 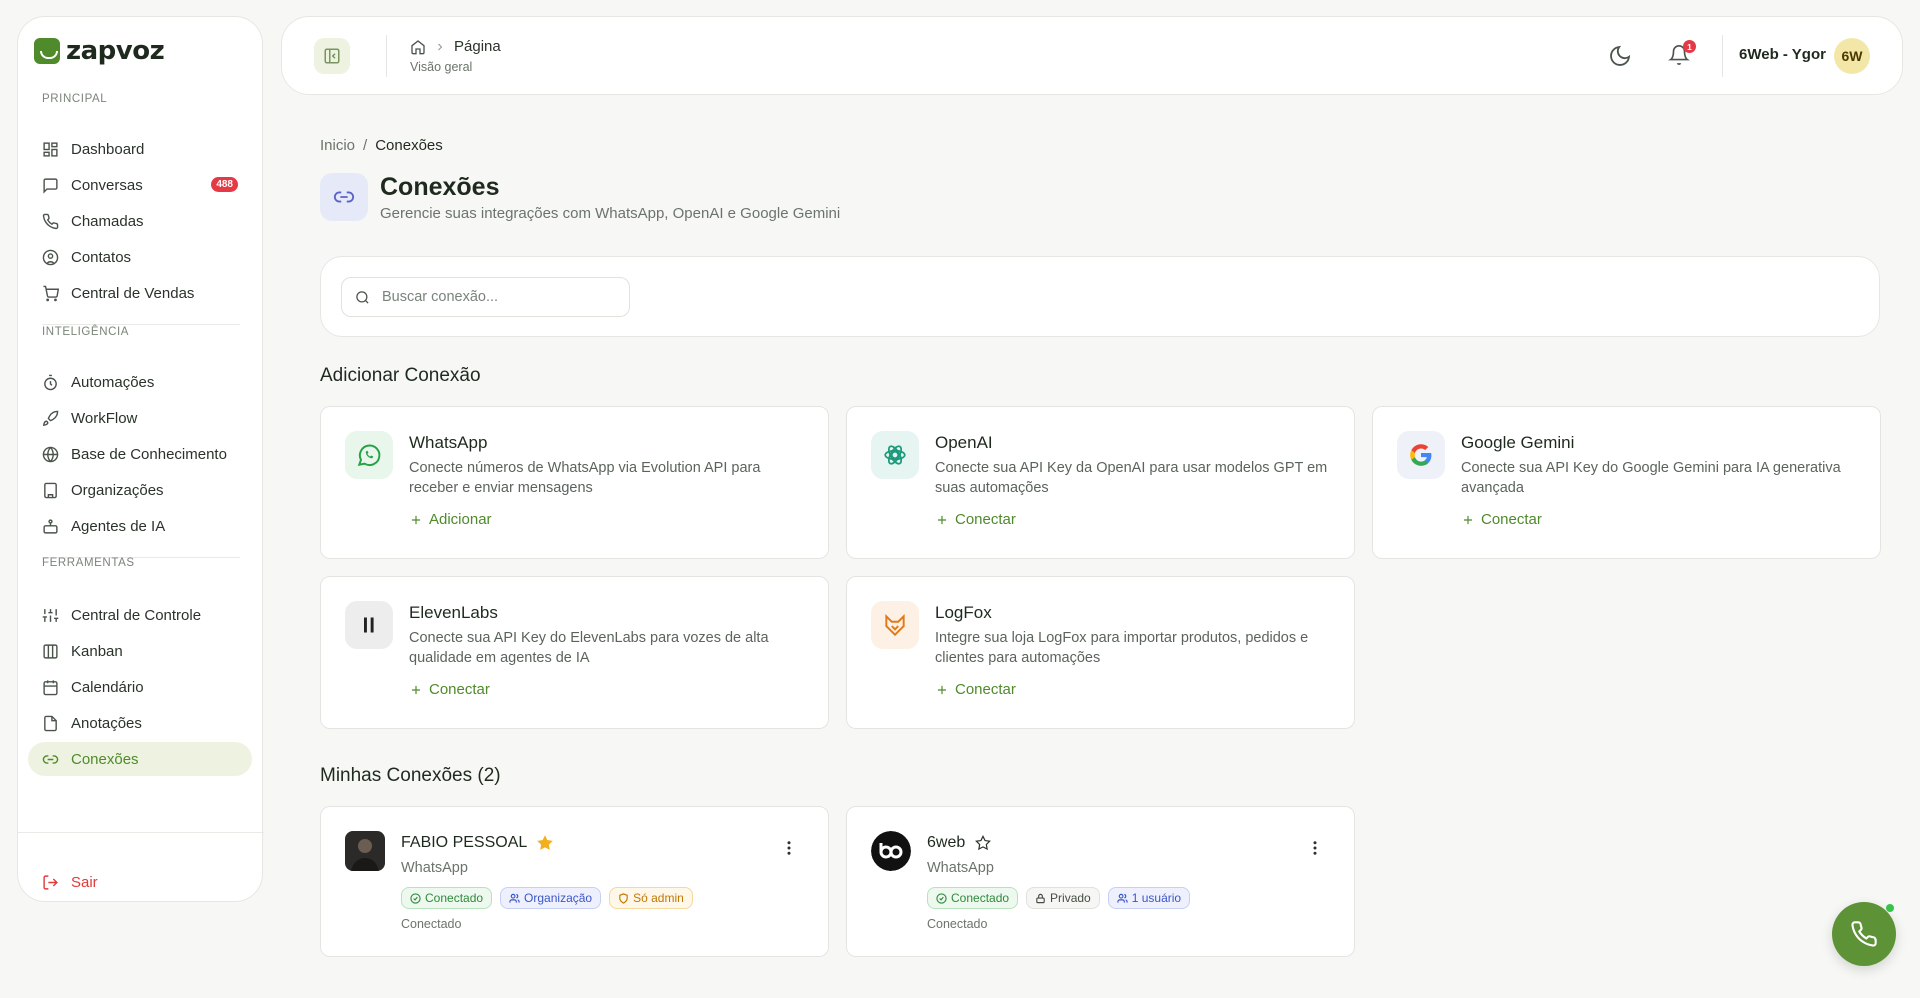 What do you see at coordinates (558, 898) in the screenshot?
I see `tag-label: Organização` at bounding box center [558, 898].